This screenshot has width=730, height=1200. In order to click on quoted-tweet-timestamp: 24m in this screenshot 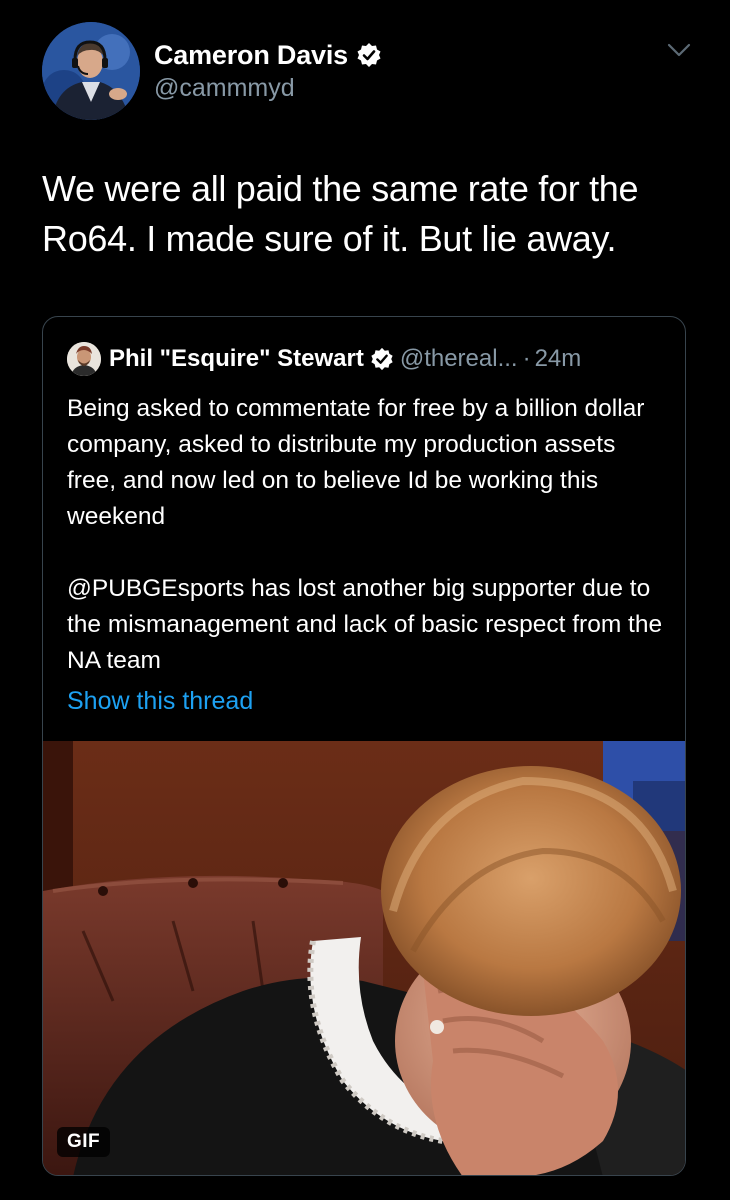, I will do `click(558, 358)`.